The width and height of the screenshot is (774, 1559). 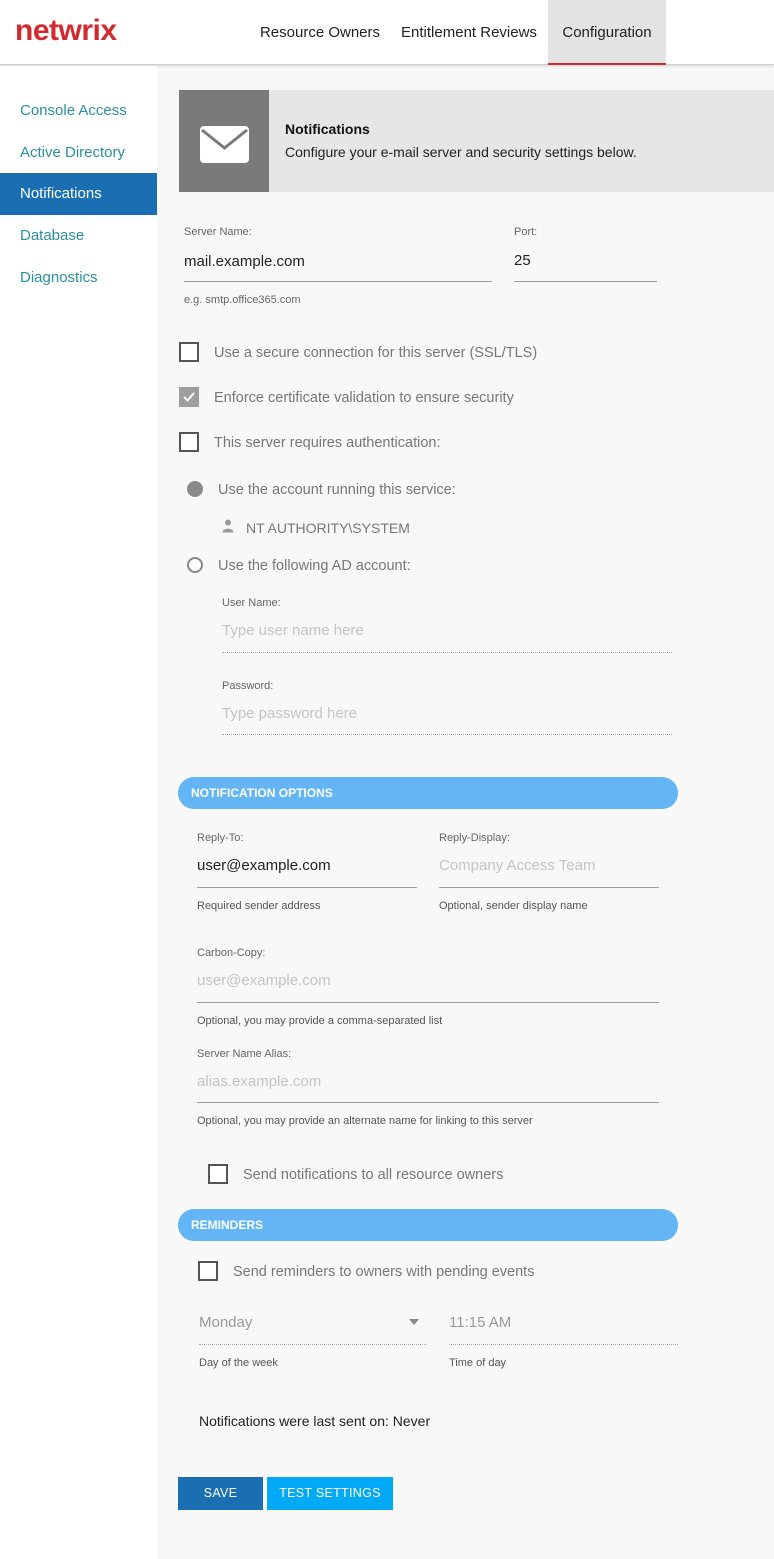 What do you see at coordinates (307, 887) in the screenshot?
I see `reply-to-underline` at bounding box center [307, 887].